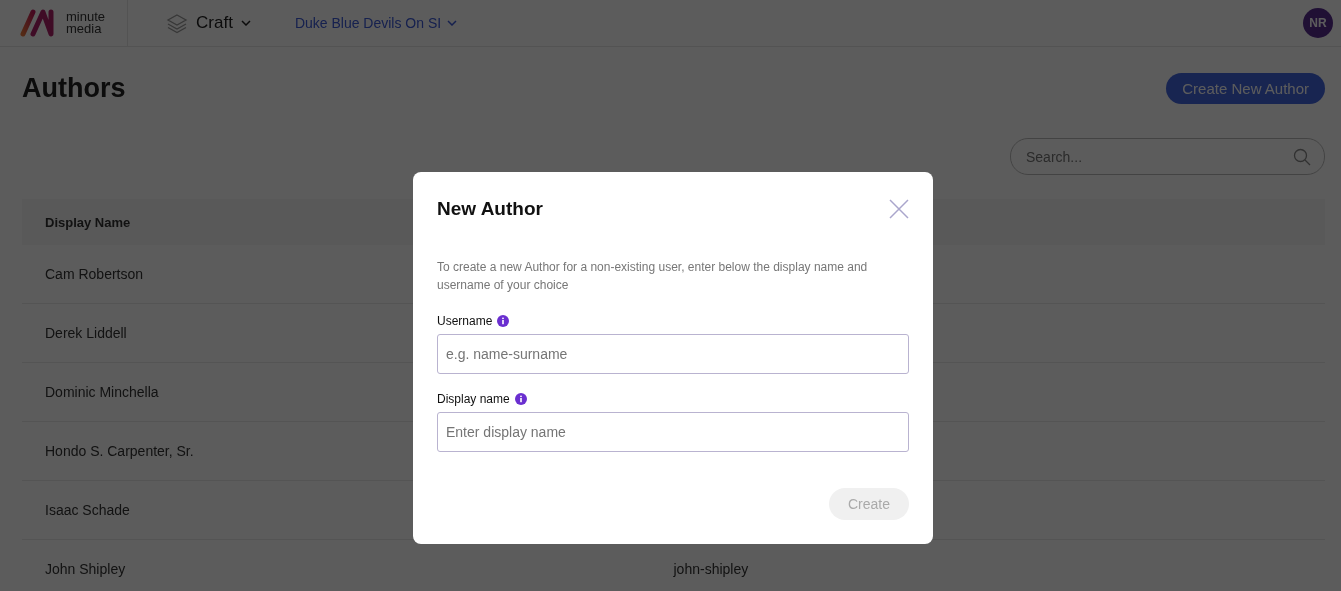  Describe the element at coordinates (1245, 88) in the screenshot. I see `create-author-button: Create New Author` at that location.